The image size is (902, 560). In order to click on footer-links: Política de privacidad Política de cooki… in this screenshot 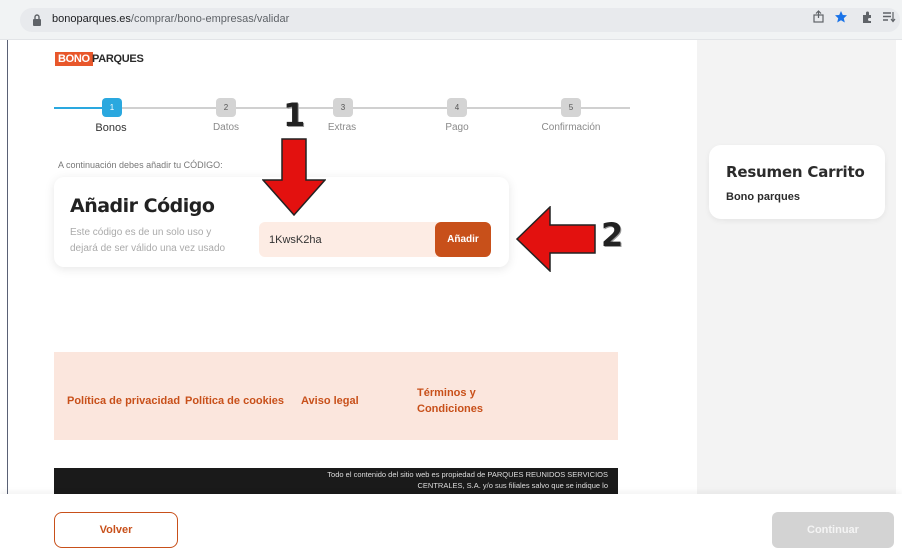, I will do `click(336, 396)`.